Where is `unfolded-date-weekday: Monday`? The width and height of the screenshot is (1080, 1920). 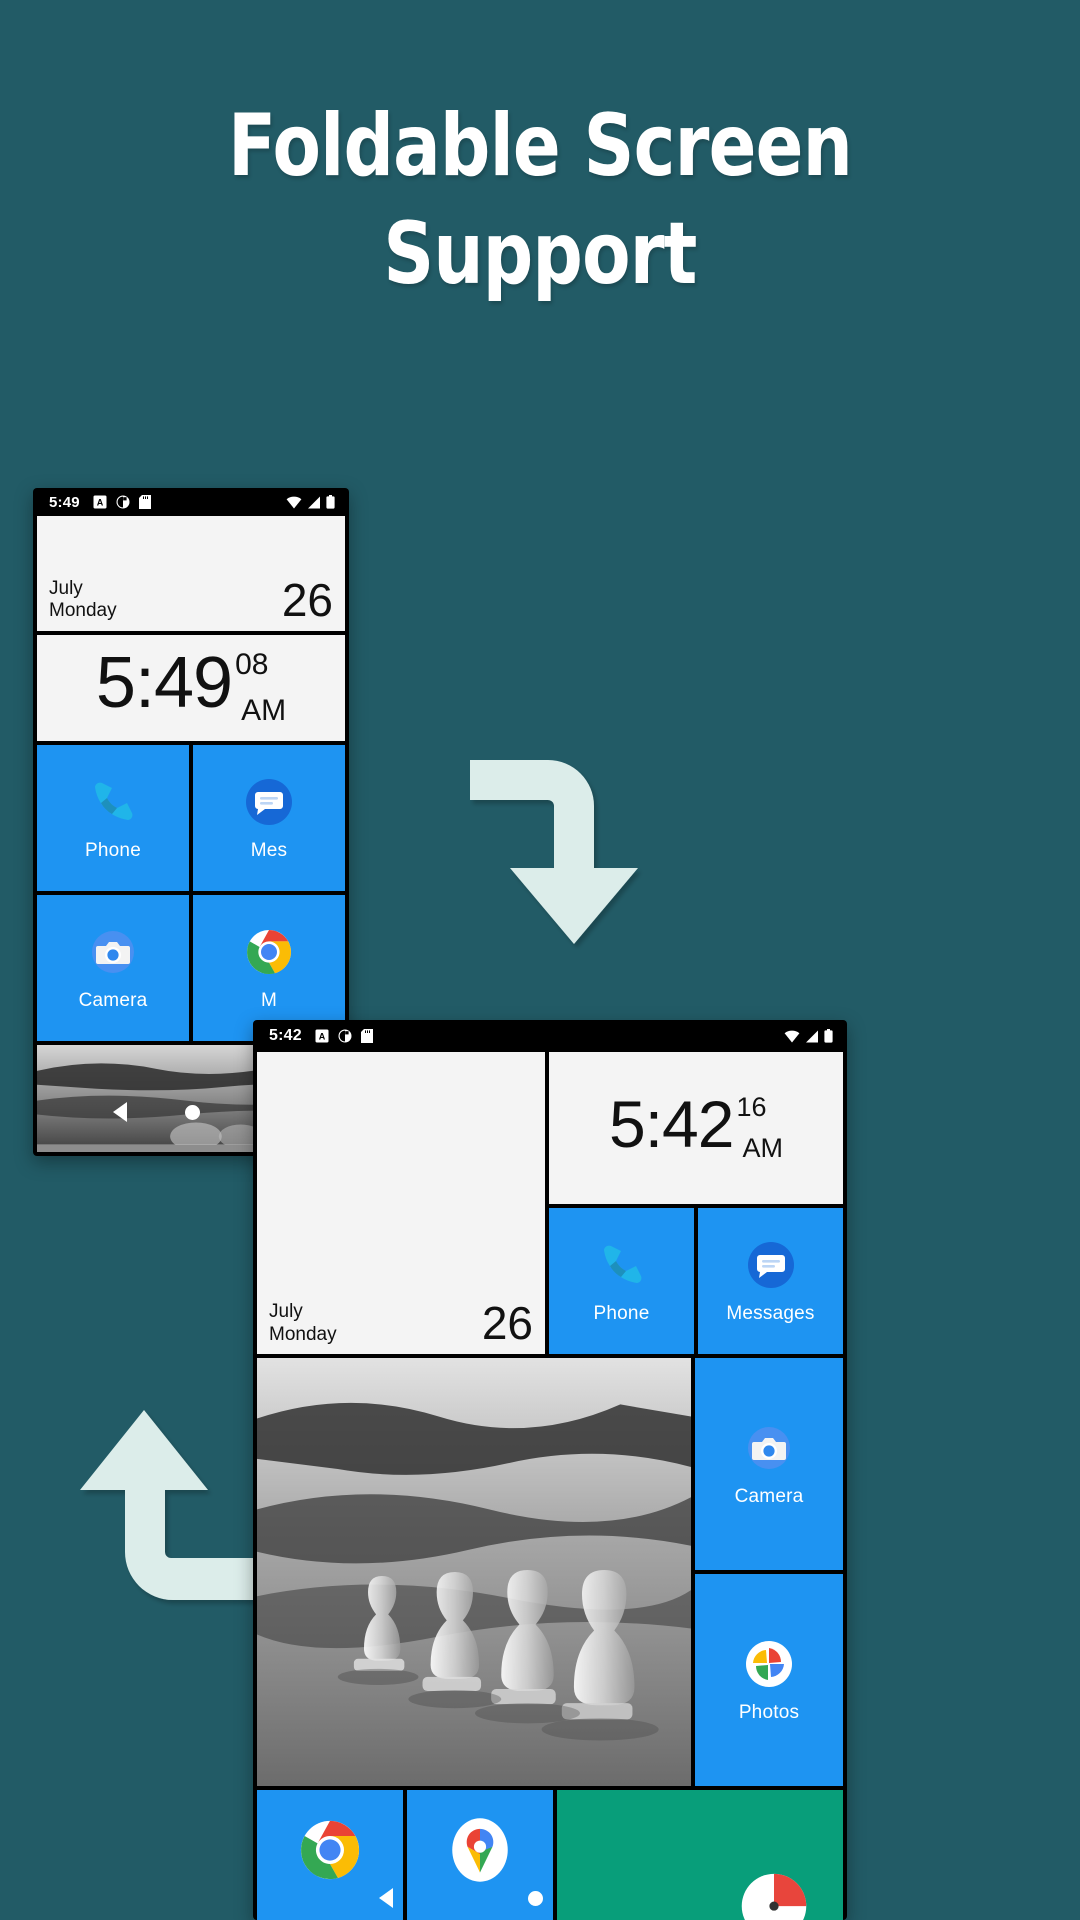
unfolded-date-weekday: Monday is located at coordinates (303, 1334).